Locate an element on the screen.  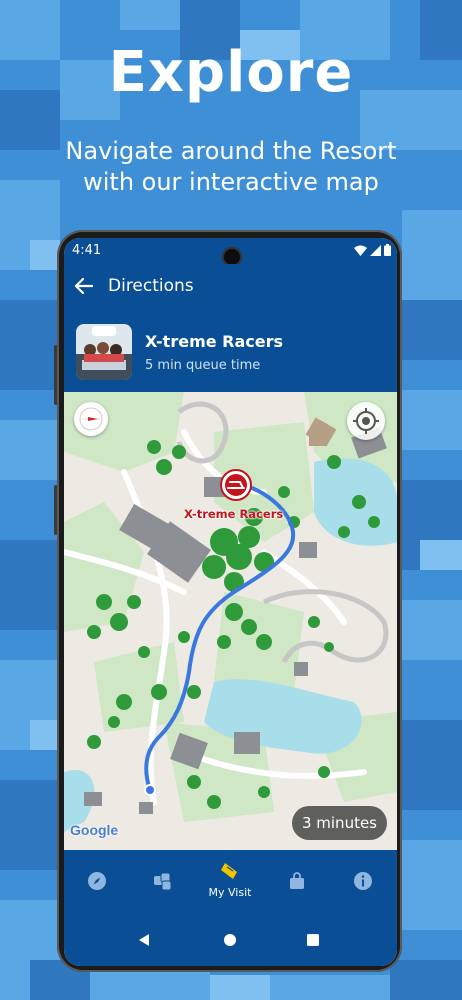
map-pin-label: X-treme Racers is located at coordinates (234, 514).